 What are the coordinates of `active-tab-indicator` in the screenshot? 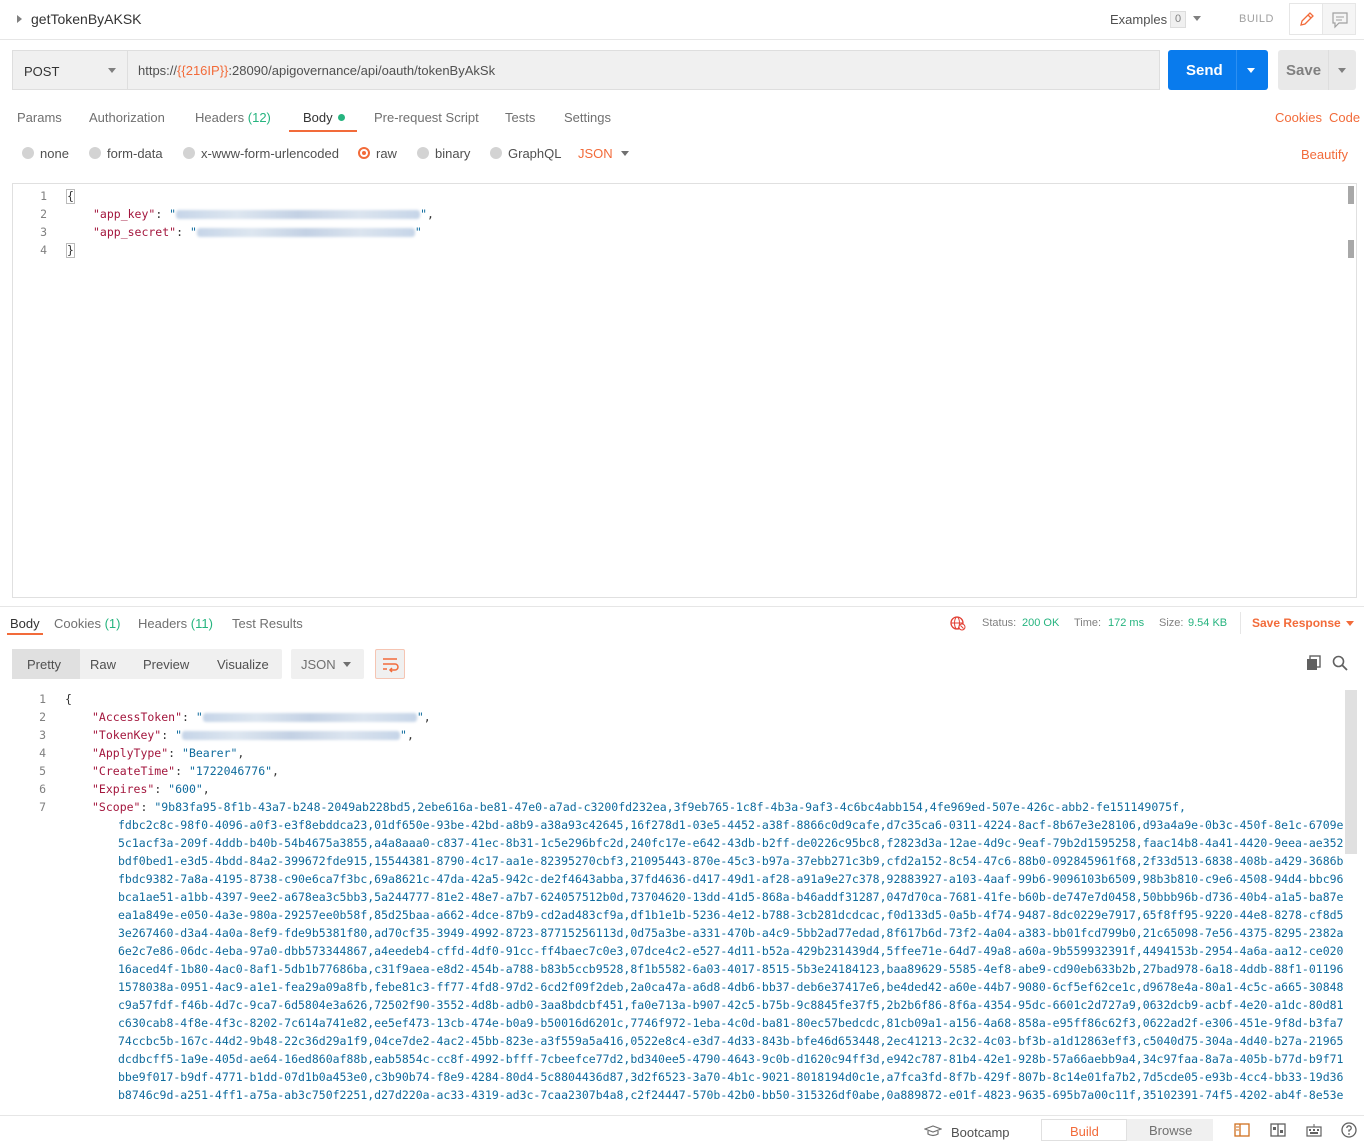 It's located at (323, 131).